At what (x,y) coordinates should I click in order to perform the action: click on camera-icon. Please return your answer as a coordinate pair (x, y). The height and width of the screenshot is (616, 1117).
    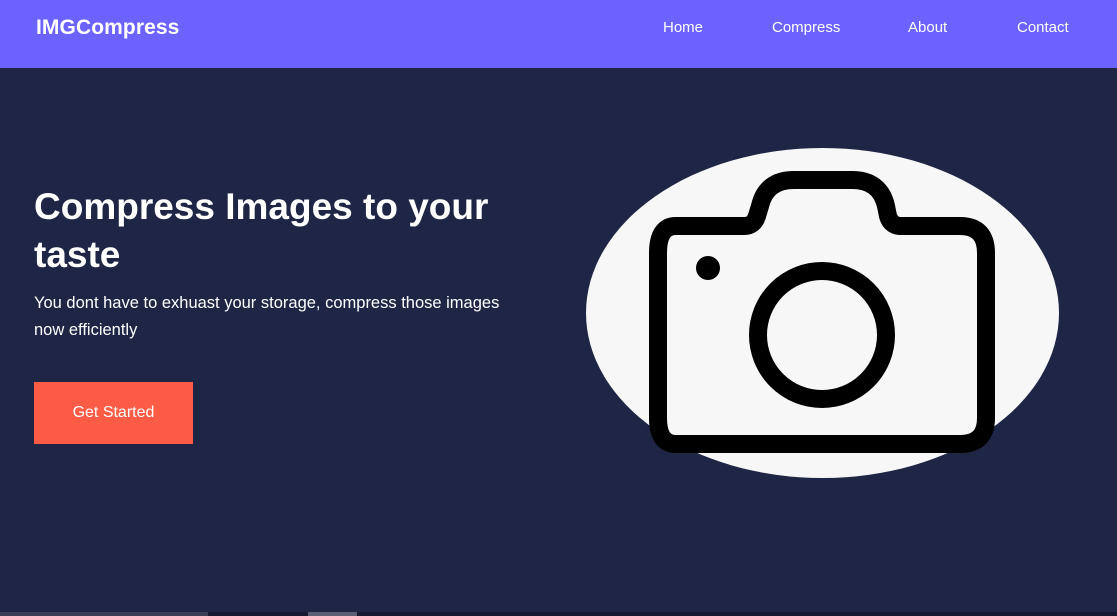
    Looking at the image, I should click on (822, 312).